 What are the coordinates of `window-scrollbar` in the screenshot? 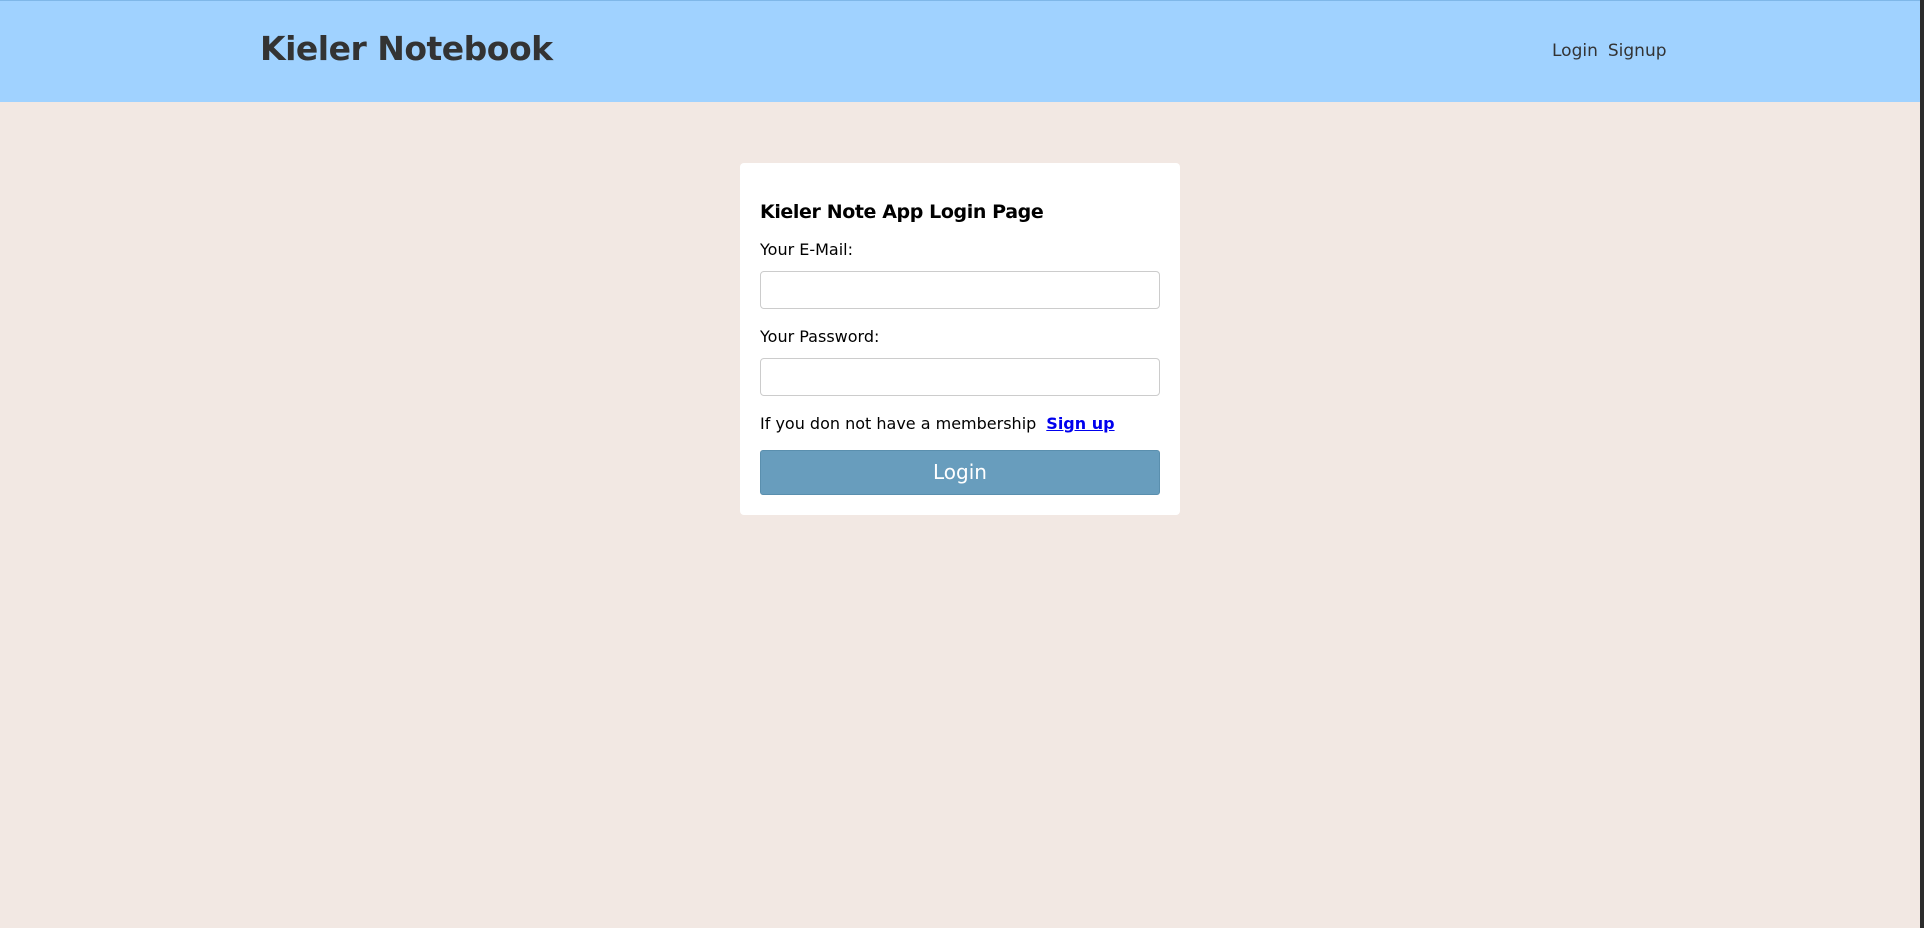 It's located at (1922, 464).